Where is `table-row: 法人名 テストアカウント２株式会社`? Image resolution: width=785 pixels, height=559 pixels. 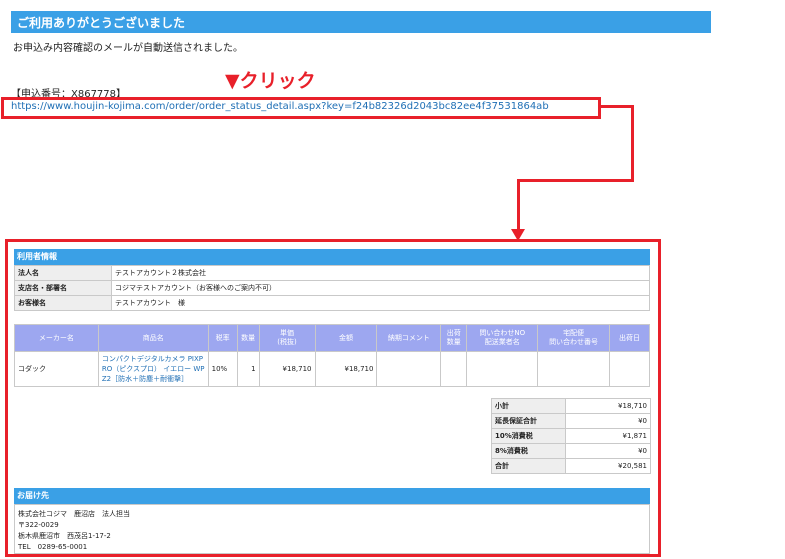 table-row: 法人名 テストアカウント２株式会社 is located at coordinates (332, 273).